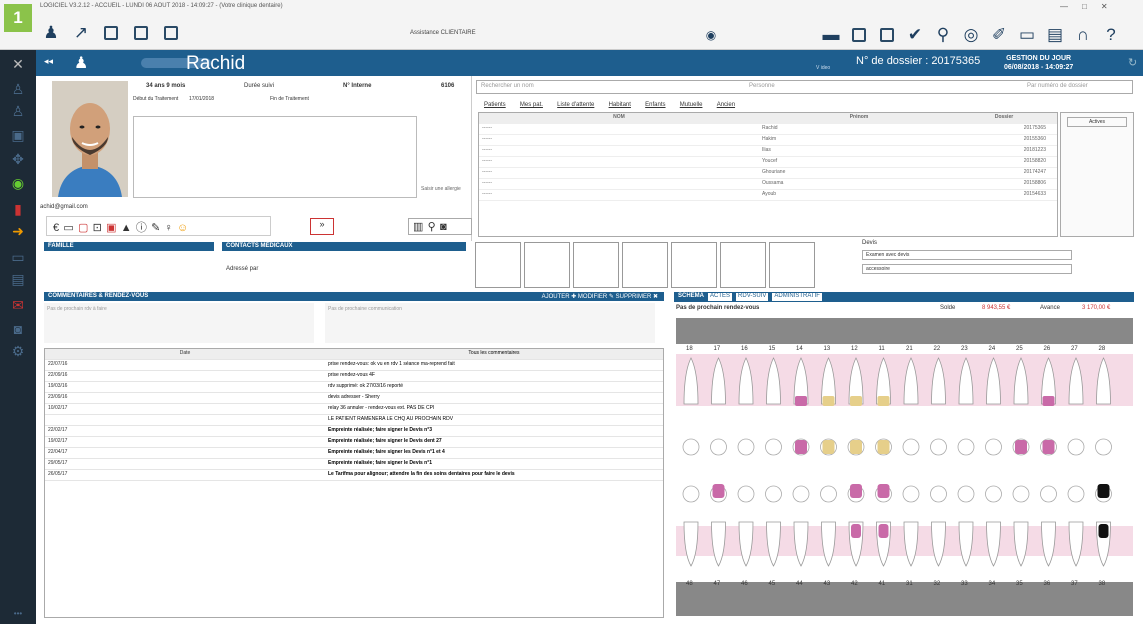  I want to click on camera-icon: ◙, so click(18, 329).